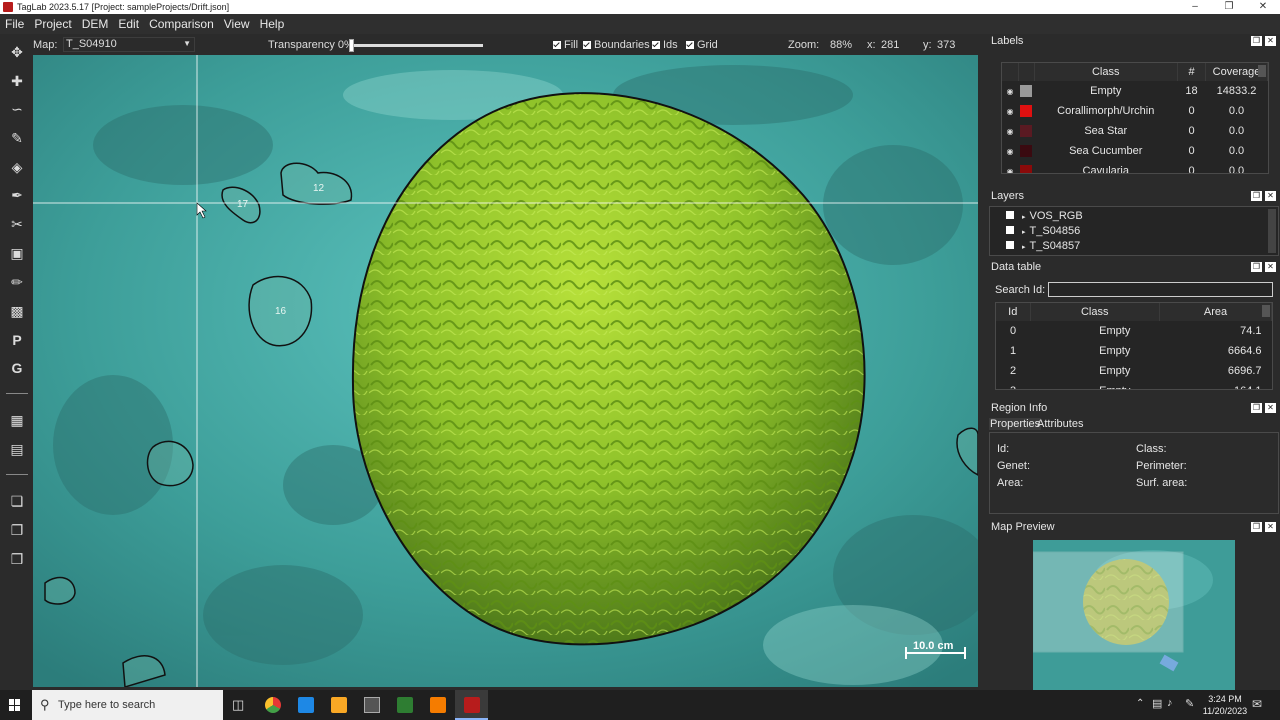 The height and width of the screenshot is (720, 1280). Describe the element at coordinates (1044, 217) in the screenshot. I see `layer-item: ▸ VOS_RGB` at that location.